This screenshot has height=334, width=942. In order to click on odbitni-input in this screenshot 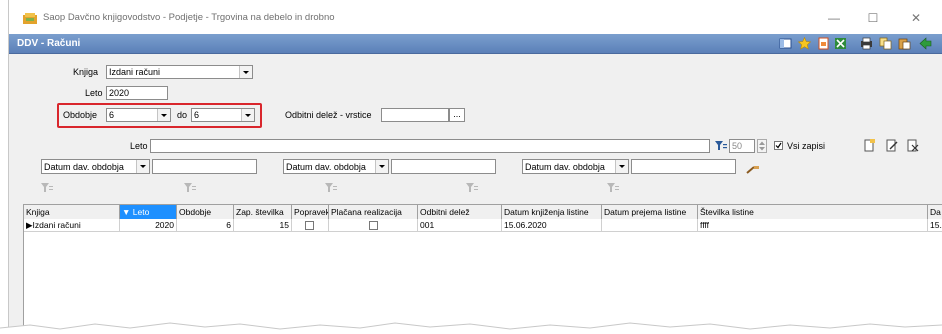, I will do `click(415, 115)`.